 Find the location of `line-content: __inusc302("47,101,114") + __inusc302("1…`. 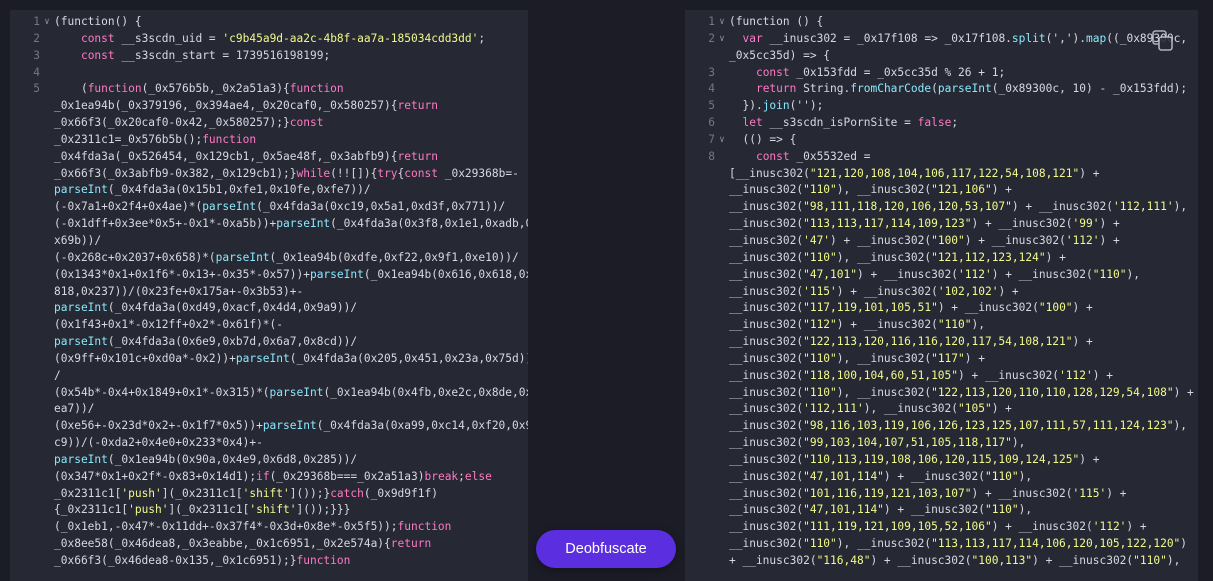

line-content: __inusc302("47,101,114") + __inusc302("1… is located at coordinates (963, 477).